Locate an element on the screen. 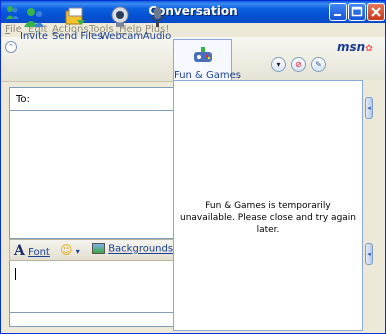  picture-icon is located at coordinates (98, 248).